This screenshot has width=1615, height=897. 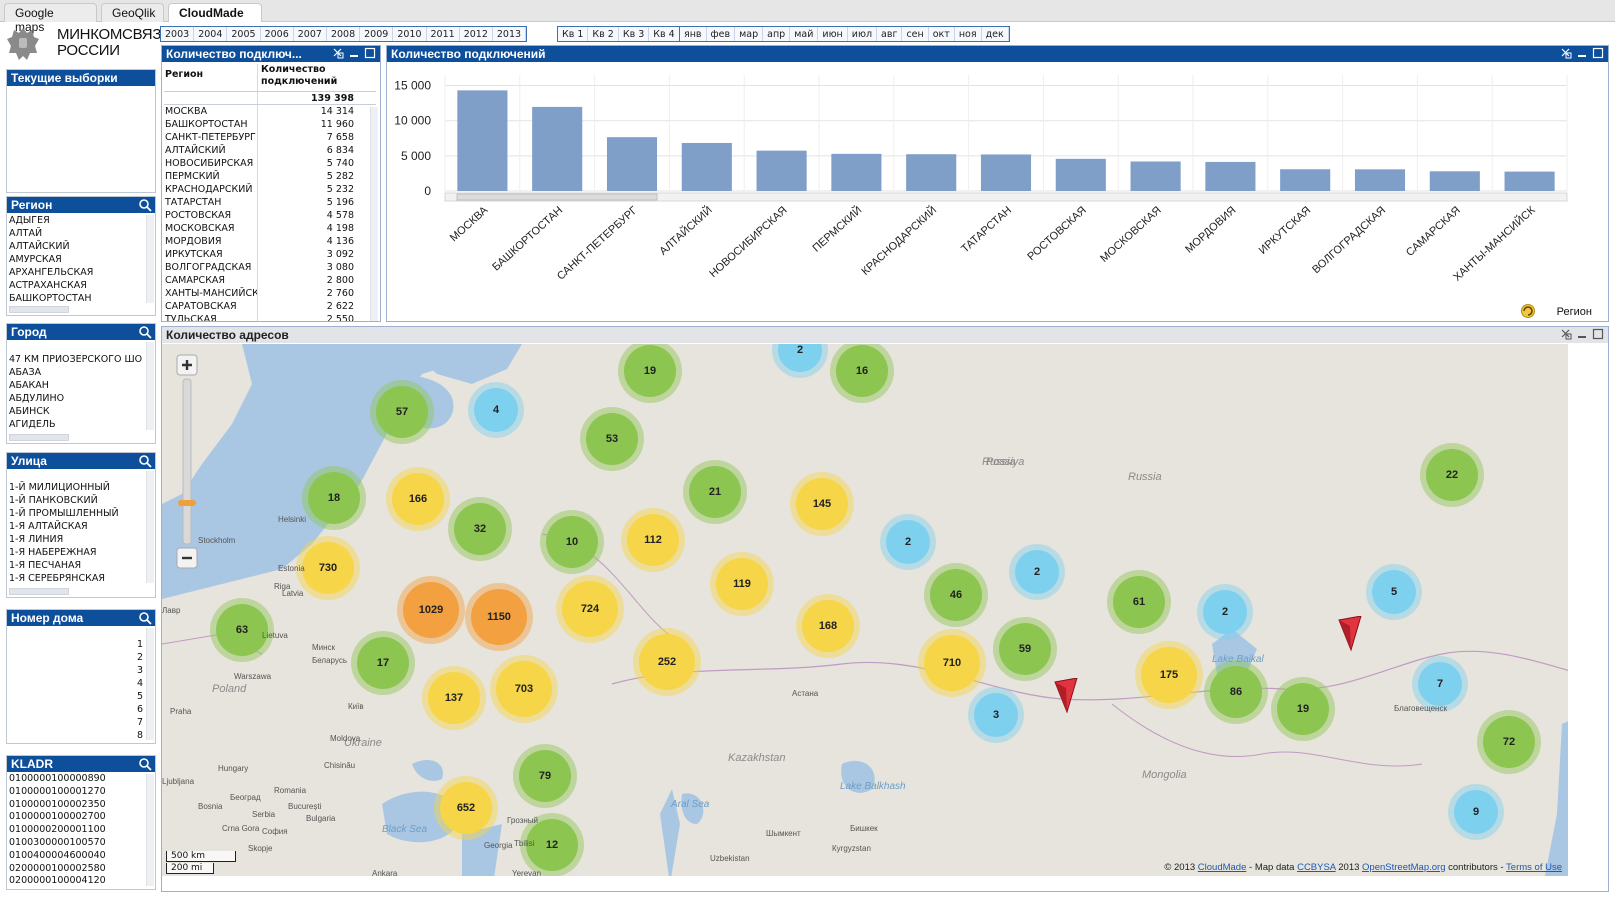 I want to click on map-cluster: 145, so click(x=822, y=504).